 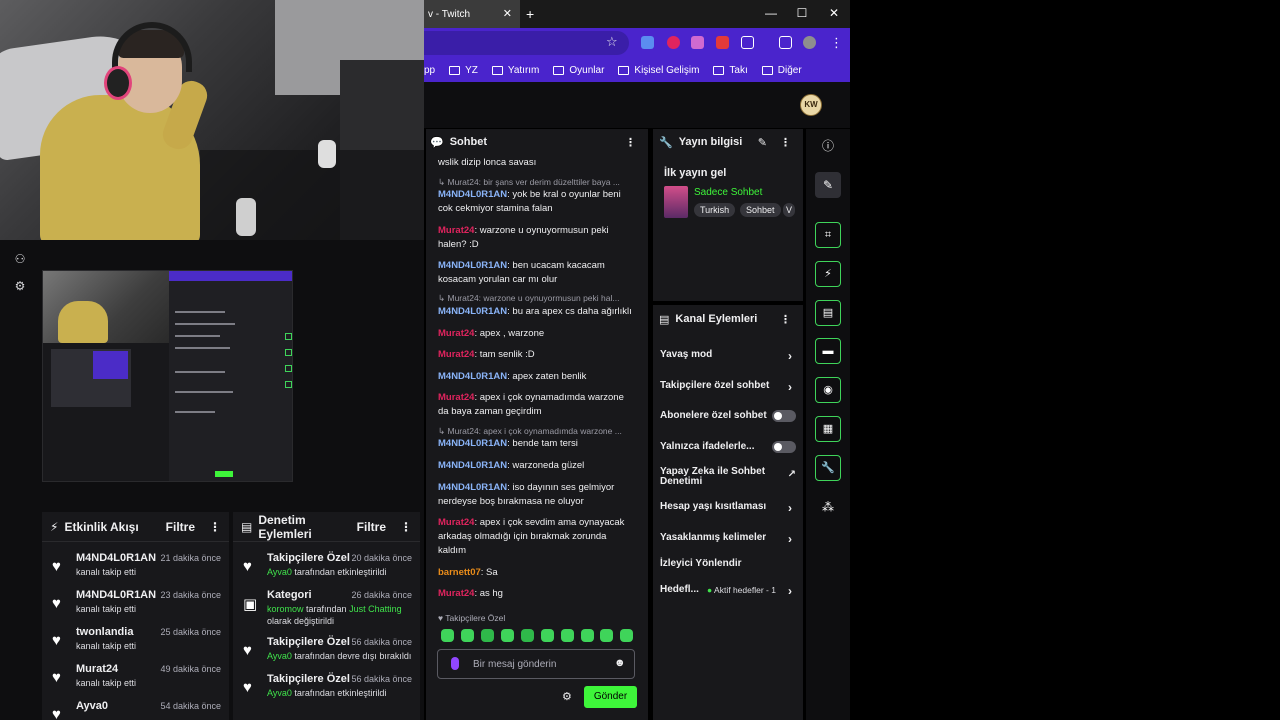 What do you see at coordinates (789, 210) in the screenshot?
I see `tag-pill: V` at bounding box center [789, 210].